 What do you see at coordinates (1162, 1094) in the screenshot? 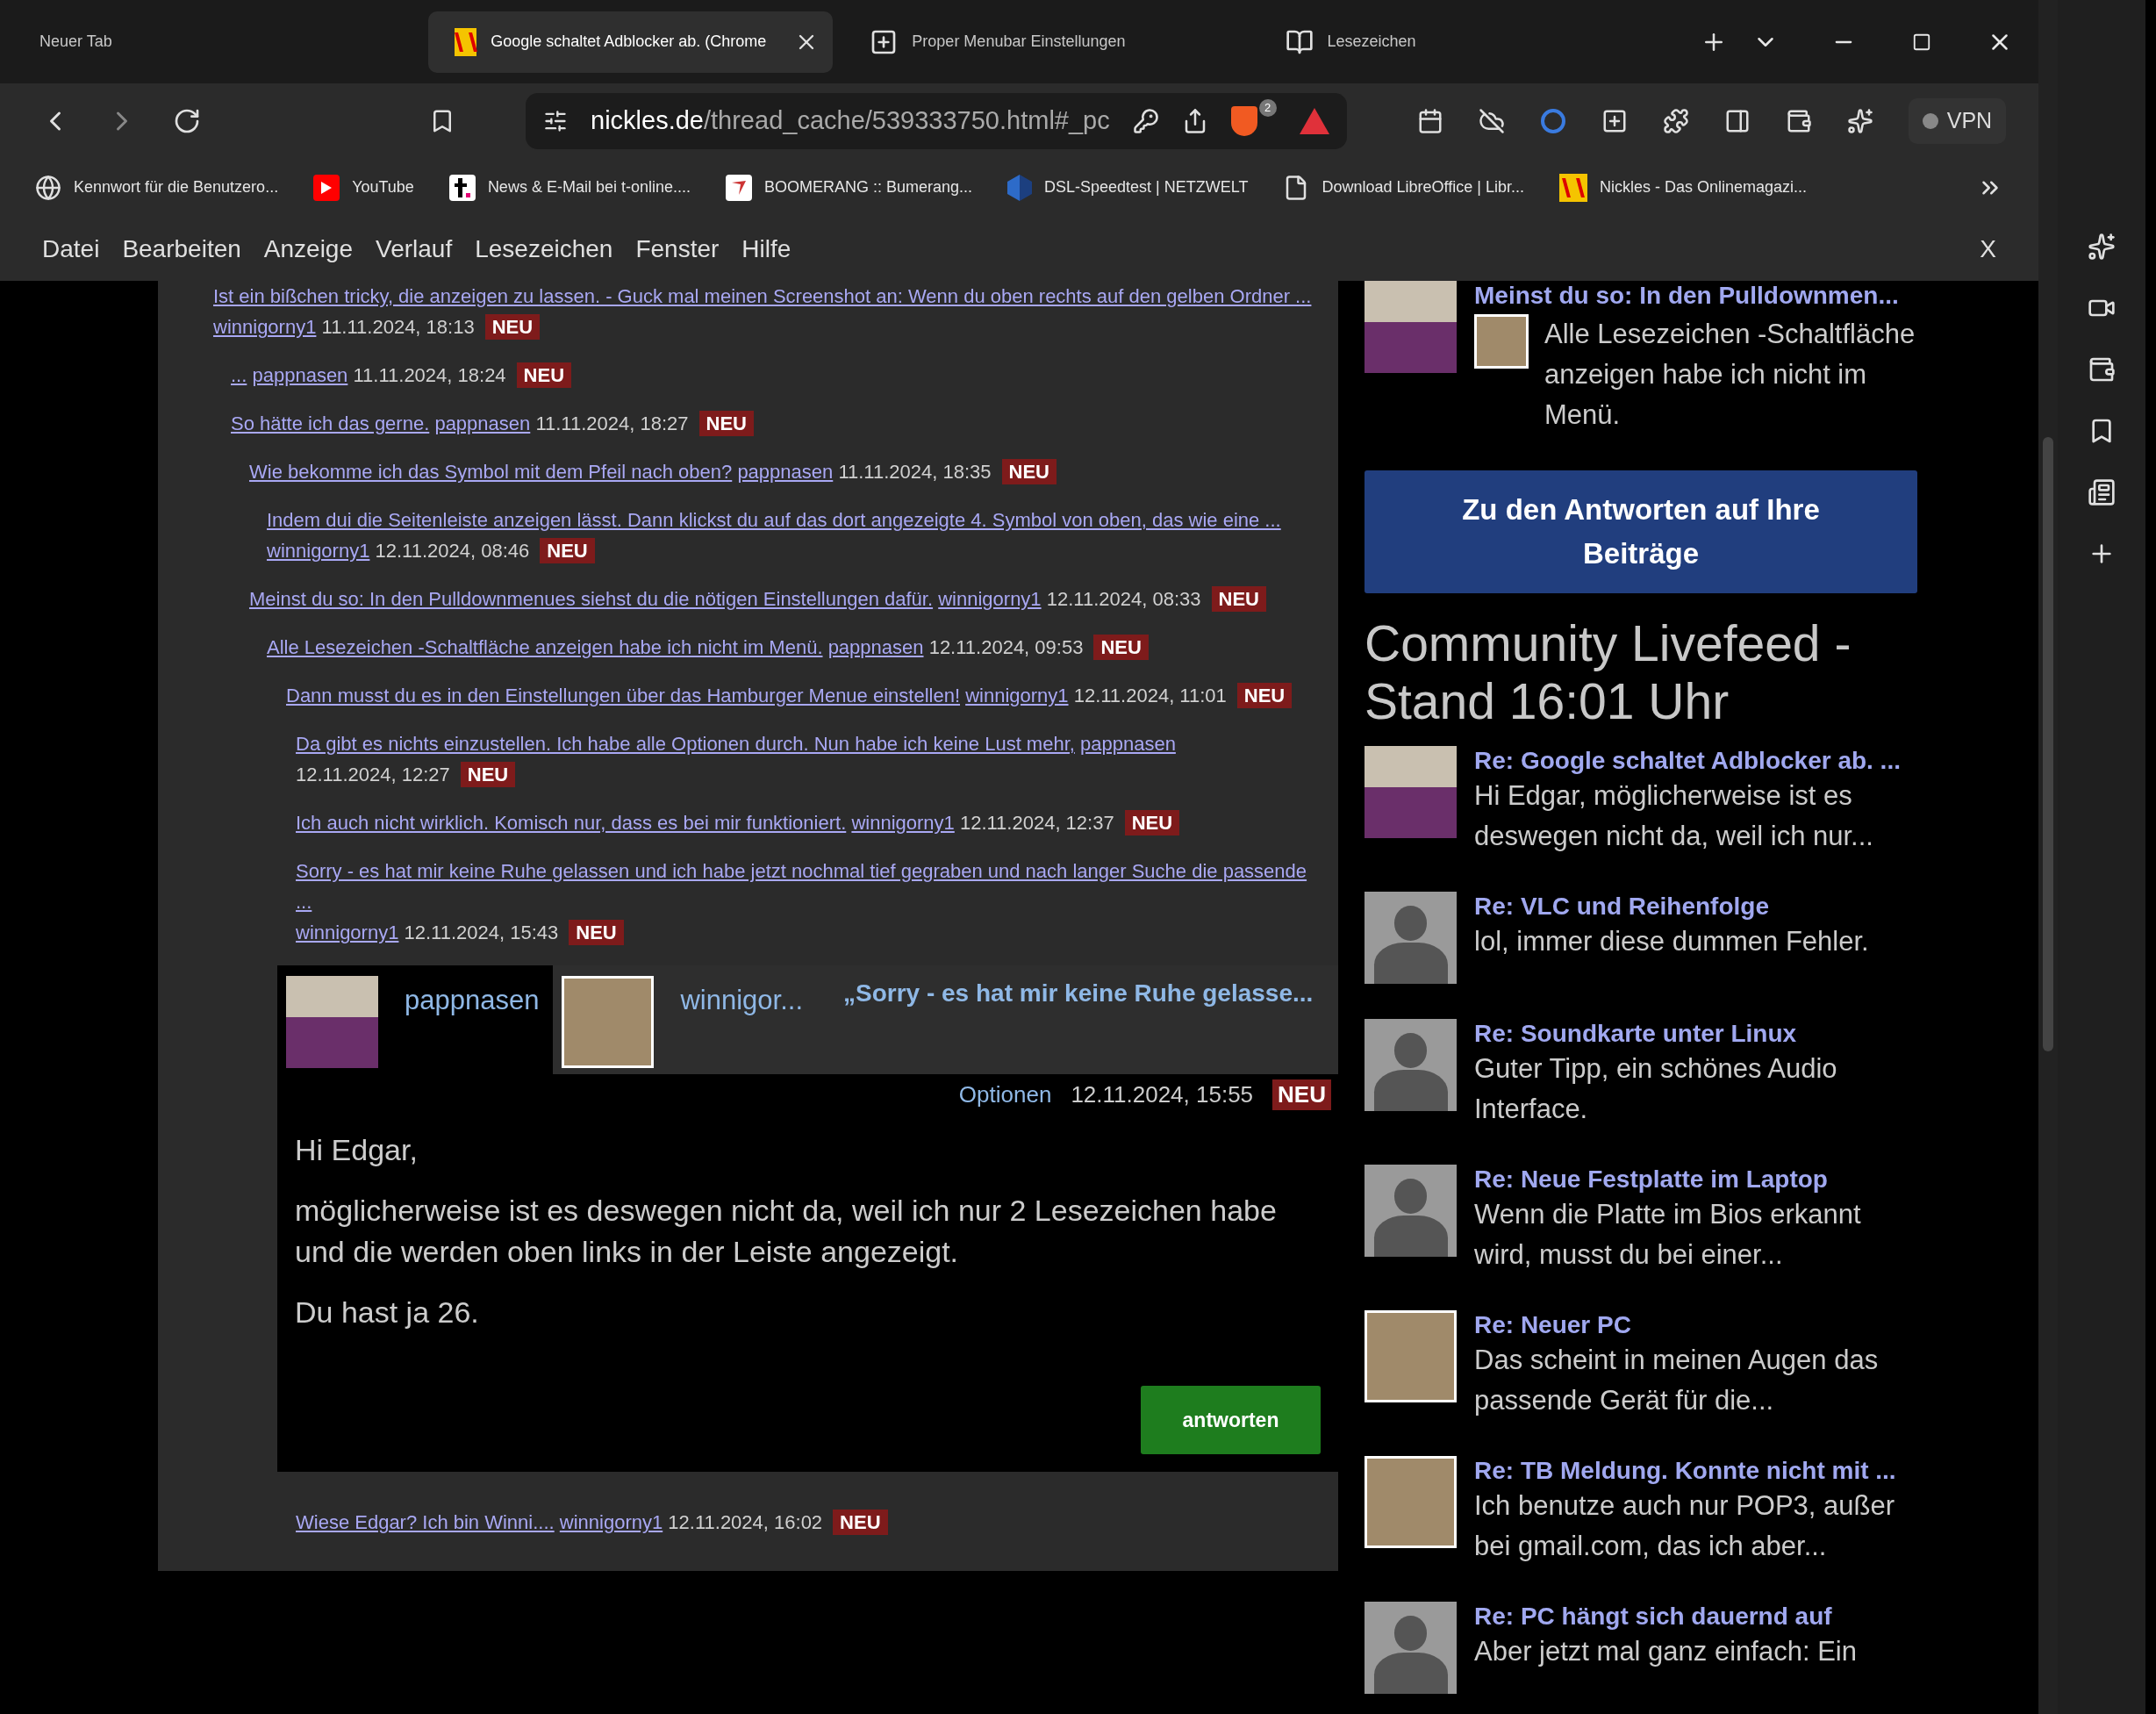
I see `post-date: 12.11.2024, 15:55` at bounding box center [1162, 1094].